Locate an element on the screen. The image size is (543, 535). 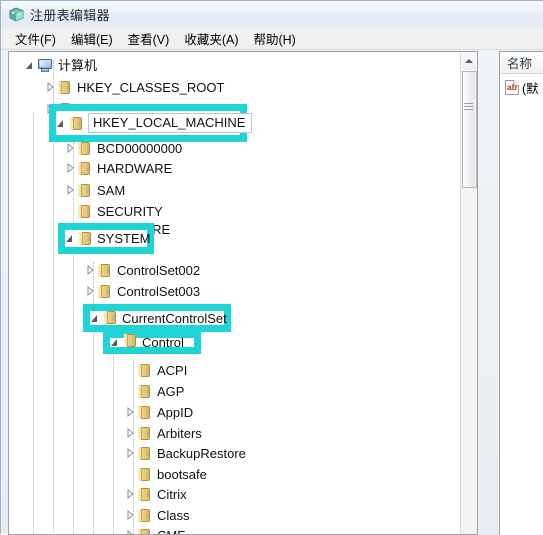
menu-edit: 编辑(E) is located at coordinates (93, 39).